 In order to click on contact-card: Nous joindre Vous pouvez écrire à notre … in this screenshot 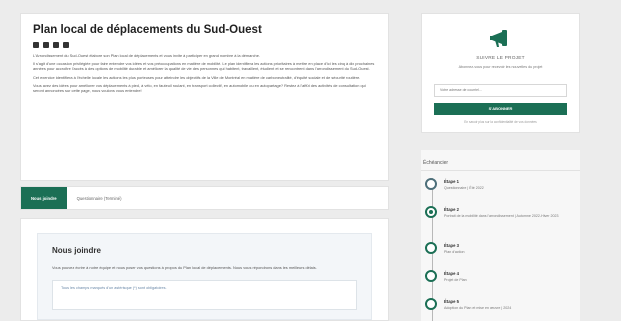, I will do `click(204, 276)`.